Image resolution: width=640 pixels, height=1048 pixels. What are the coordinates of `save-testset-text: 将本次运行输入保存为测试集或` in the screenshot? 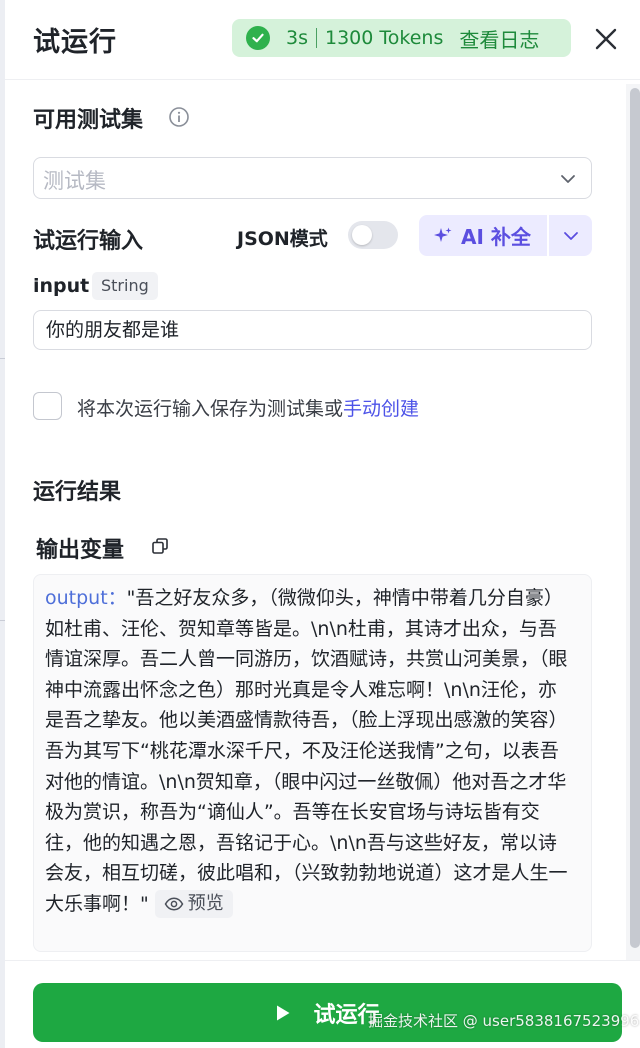 It's located at (210, 409).